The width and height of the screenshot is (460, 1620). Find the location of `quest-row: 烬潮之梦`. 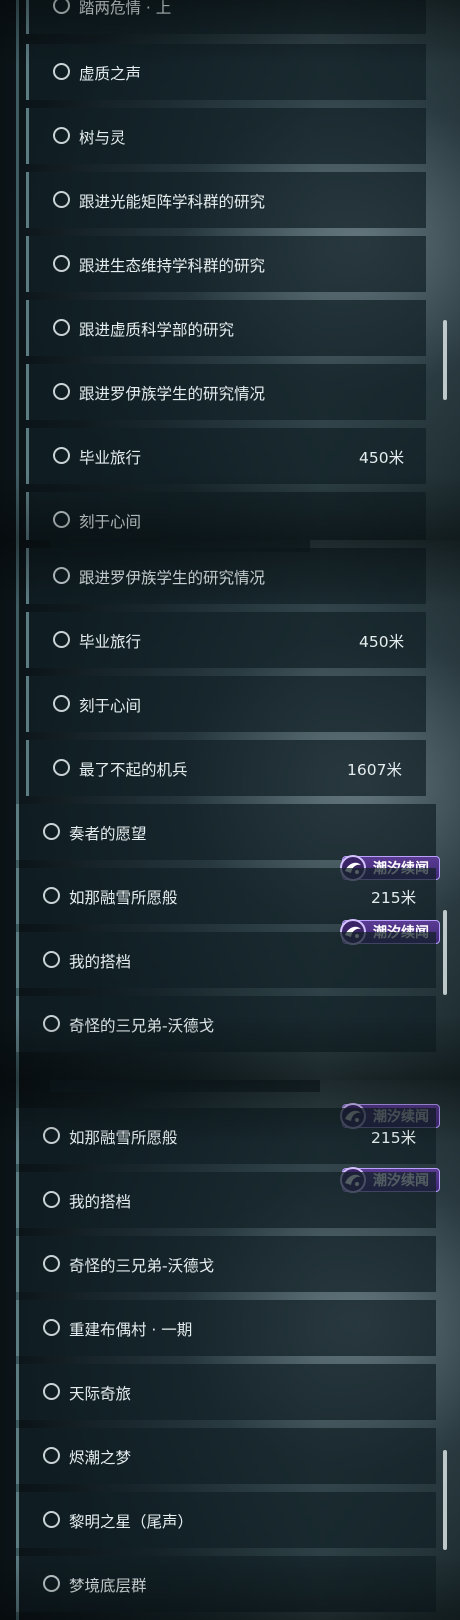

quest-row: 烬潮之梦 is located at coordinates (226, 1456).